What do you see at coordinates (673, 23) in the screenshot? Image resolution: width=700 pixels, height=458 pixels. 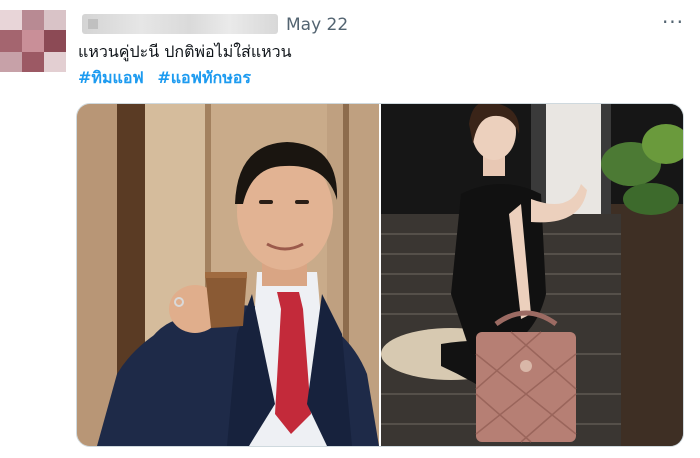 I see `more-horizontal-icon: ···` at bounding box center [673, 23].